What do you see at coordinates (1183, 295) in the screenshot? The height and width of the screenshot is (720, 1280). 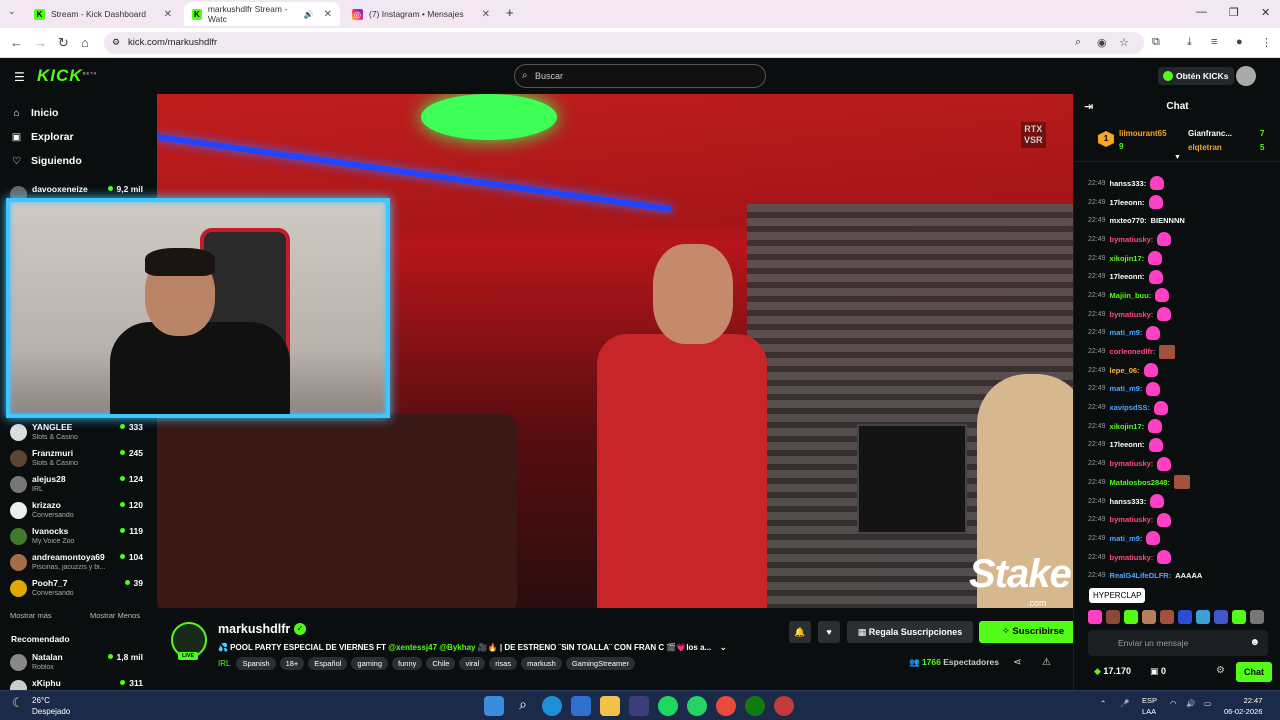 I see `chat-message: 22:49 Majiin_buu:` at bounding box center [1183, 295].